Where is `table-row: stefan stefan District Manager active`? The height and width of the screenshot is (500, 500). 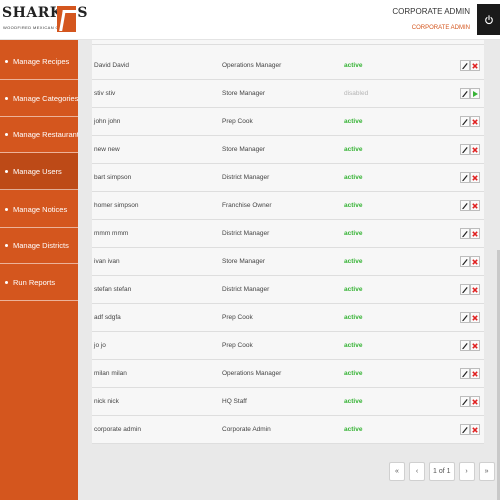 table-row: stefan stefan District Manager active is located at coordinates (288, 290).